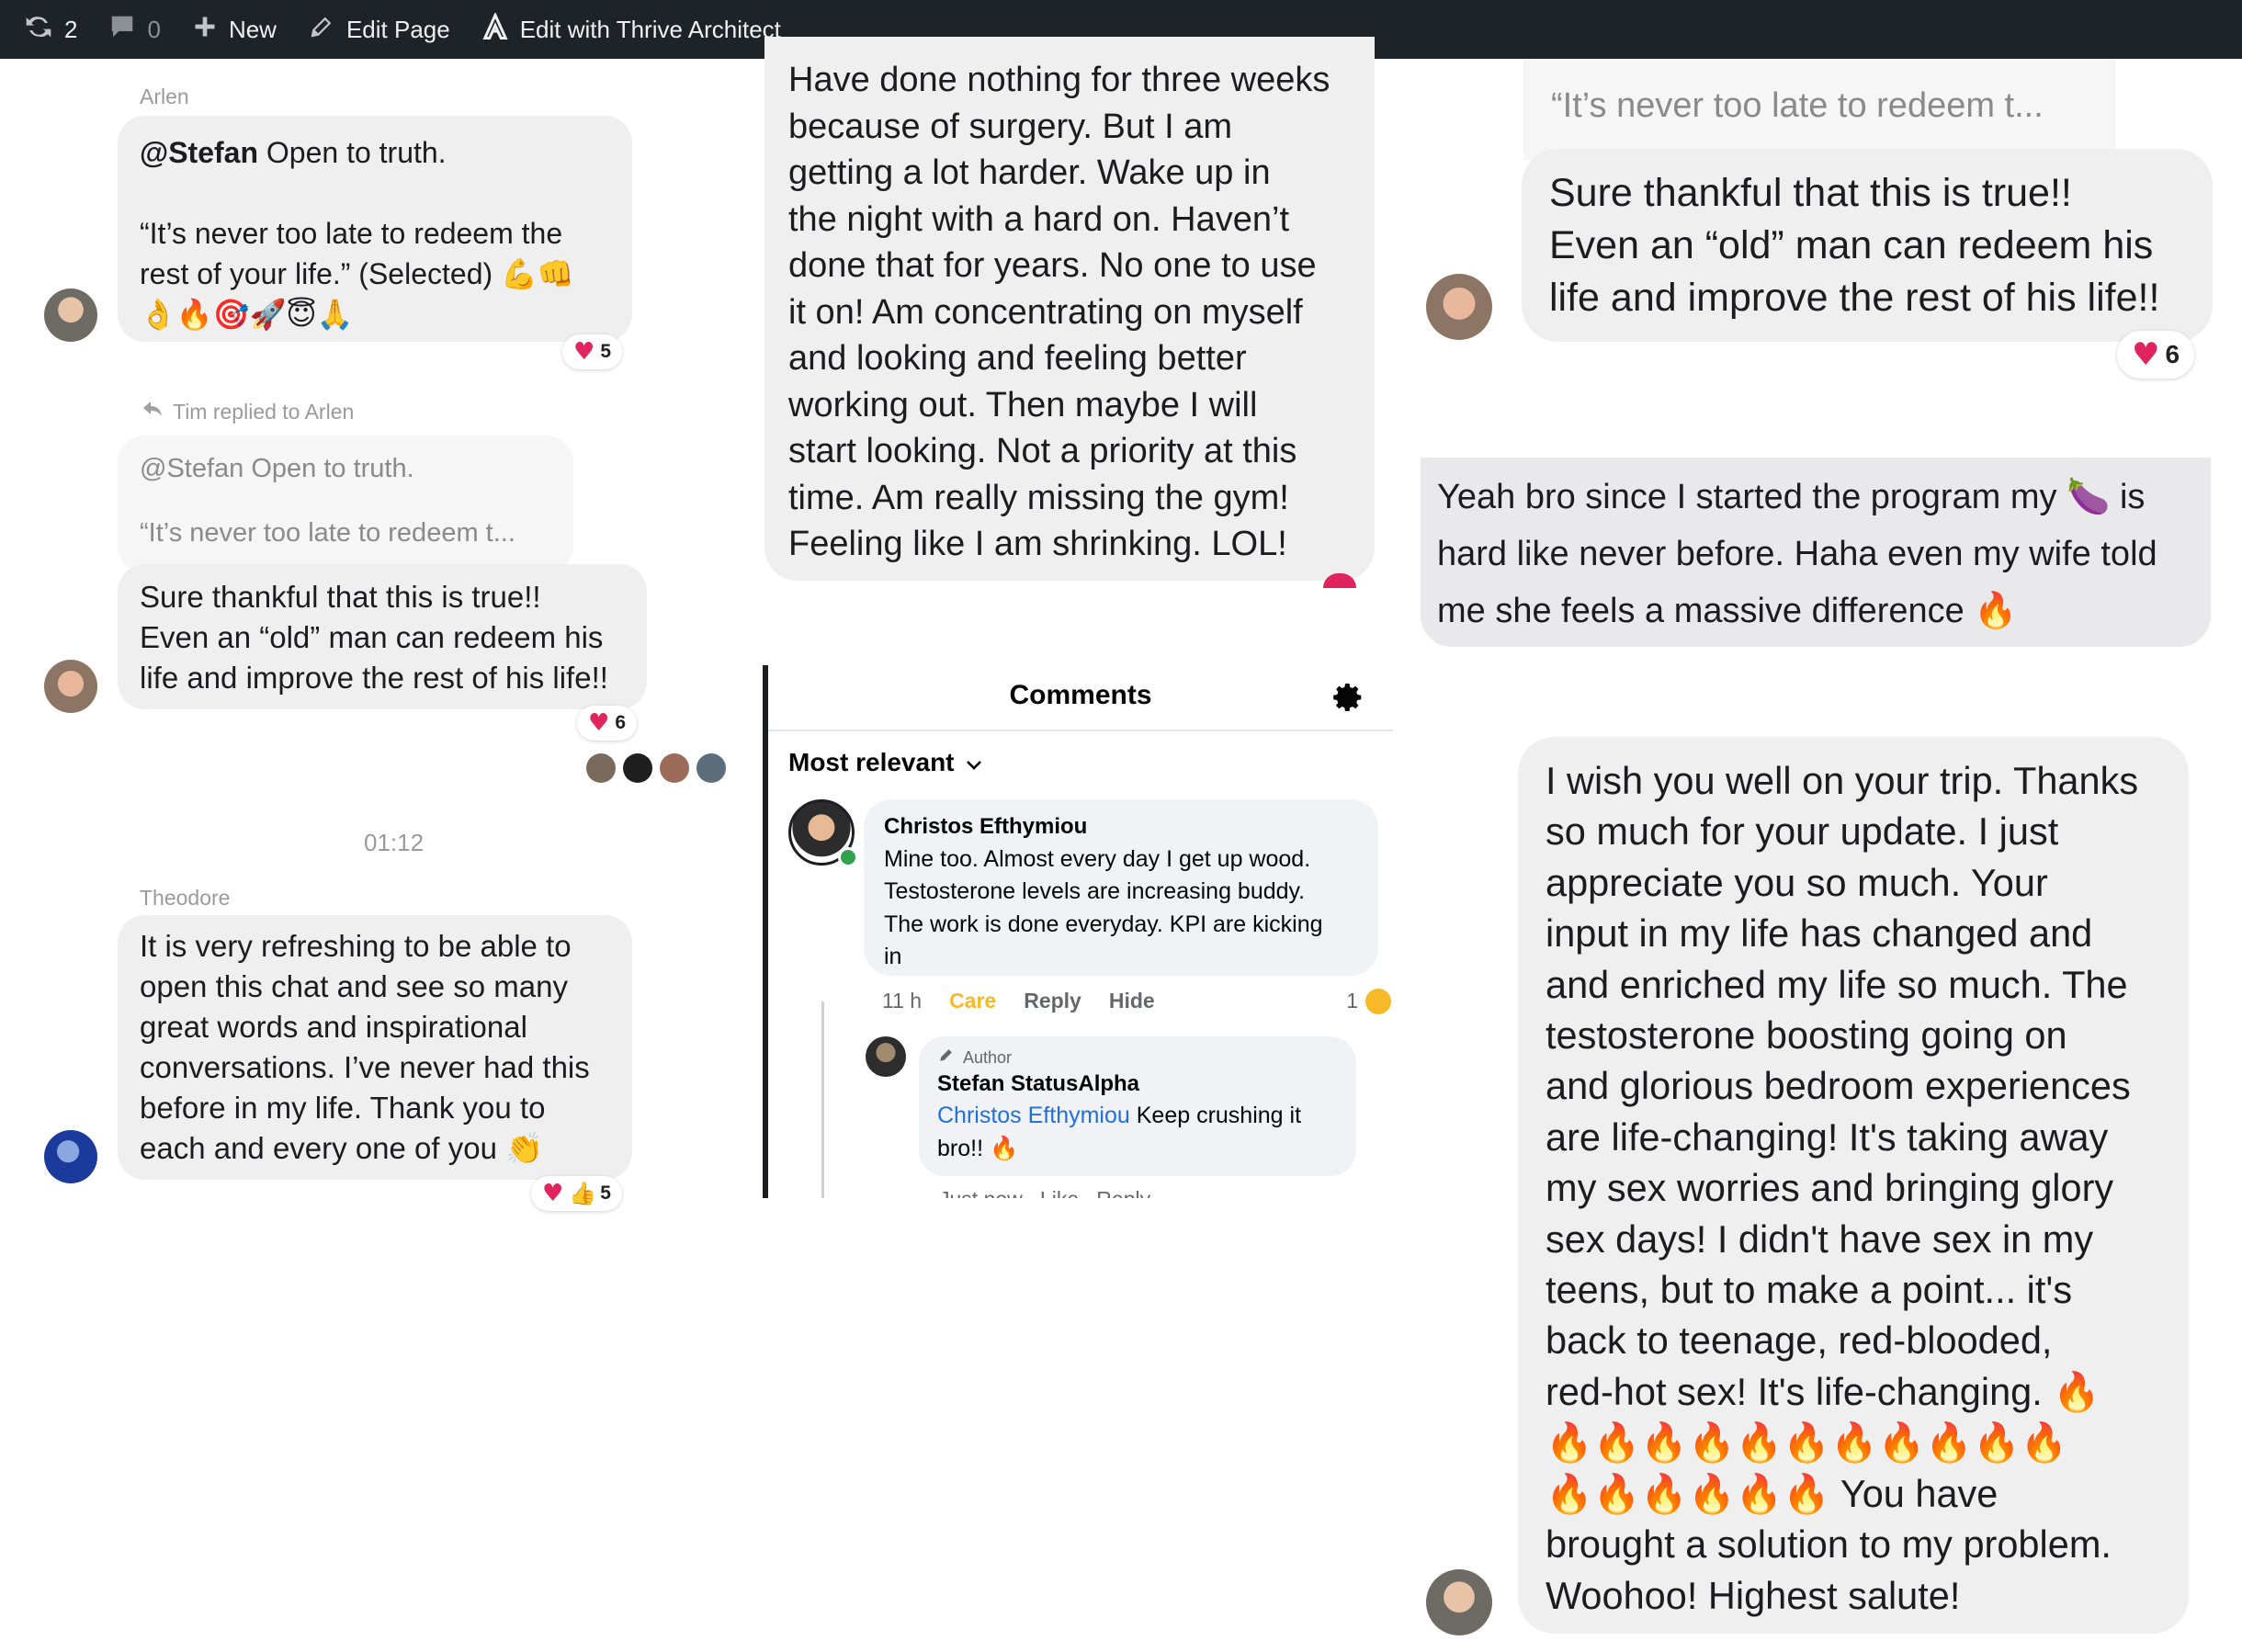  Describe the element at coordinates (354, 986) in the screenshot. I see `message-line: open this chat and see so many` at that location.